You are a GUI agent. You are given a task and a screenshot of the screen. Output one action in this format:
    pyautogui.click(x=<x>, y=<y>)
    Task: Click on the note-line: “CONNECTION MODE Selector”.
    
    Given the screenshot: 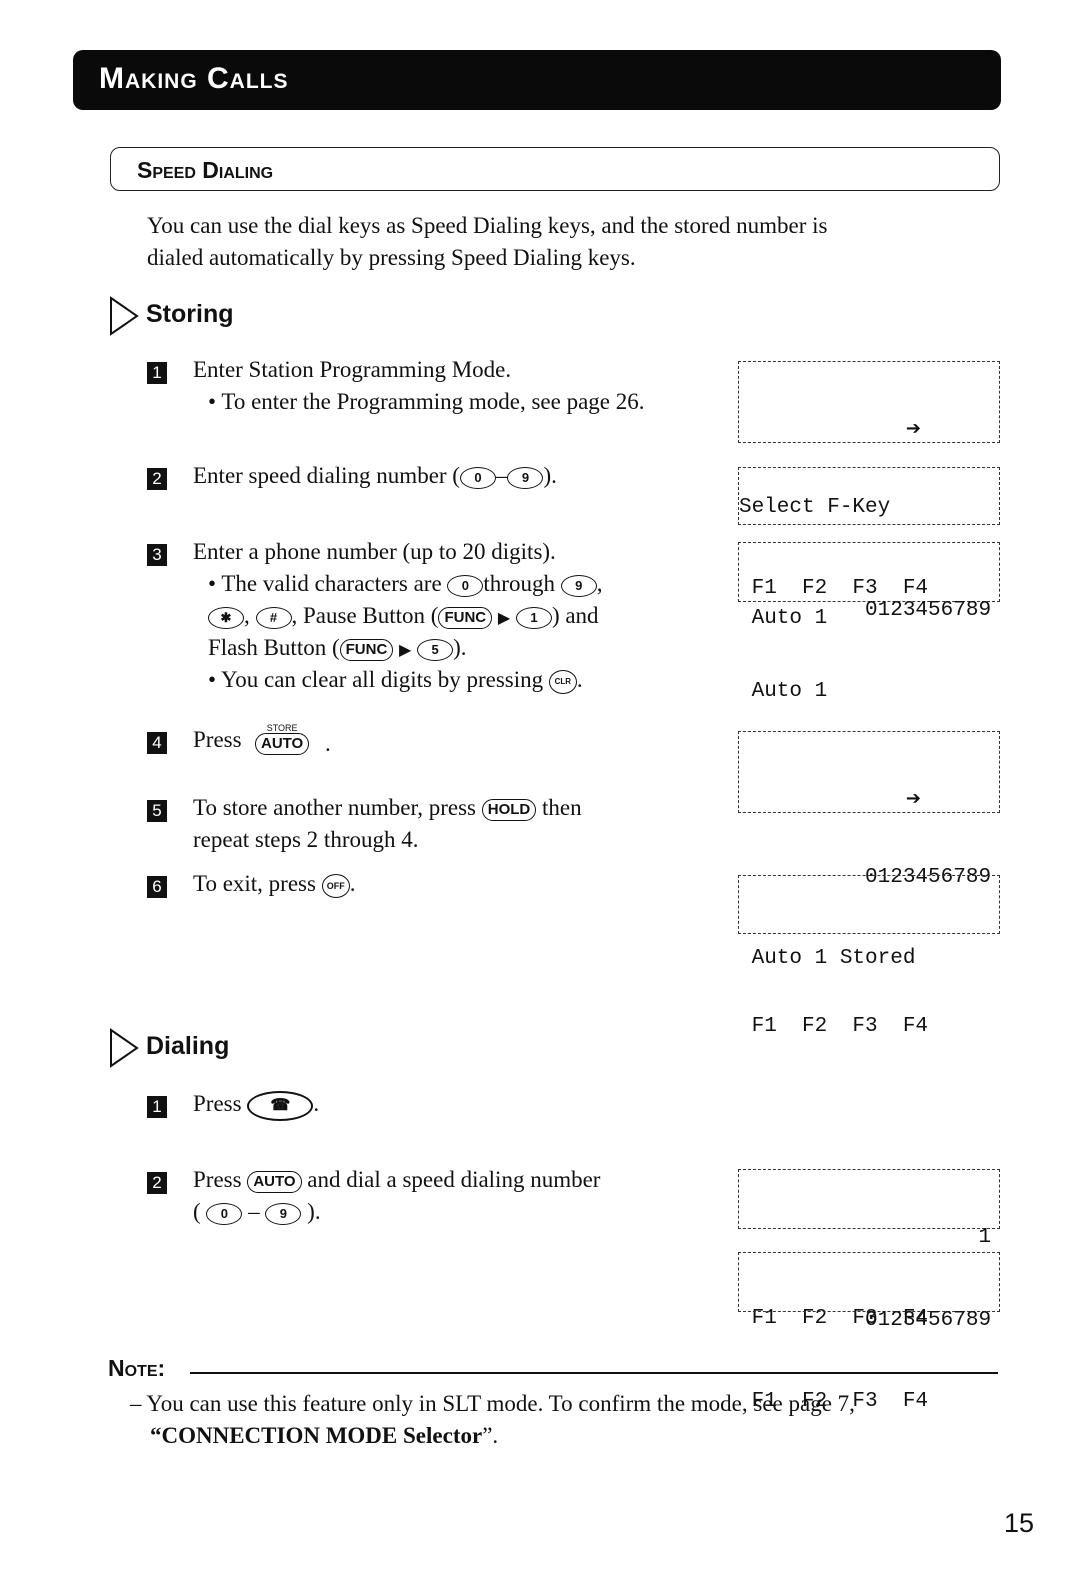 What is the action you would take?
    pyautogui.click(x=570, y=1436)
    